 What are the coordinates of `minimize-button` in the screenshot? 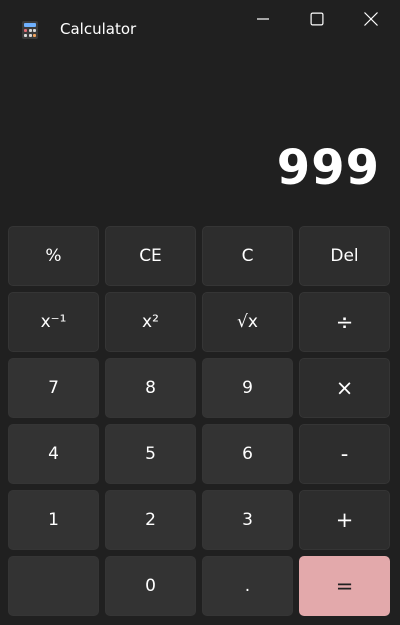 It's located at (263, 19).